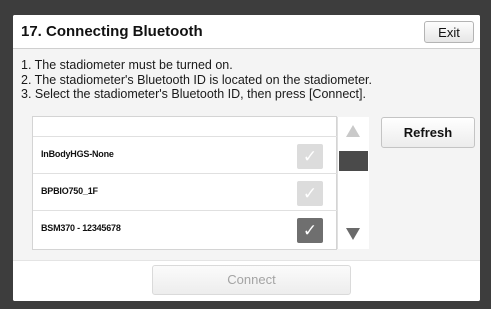  Describe the element at coordinates (112, 31) in the screenshot. I see `dialog-title: 17. Connecting Bluetooth` at that location.